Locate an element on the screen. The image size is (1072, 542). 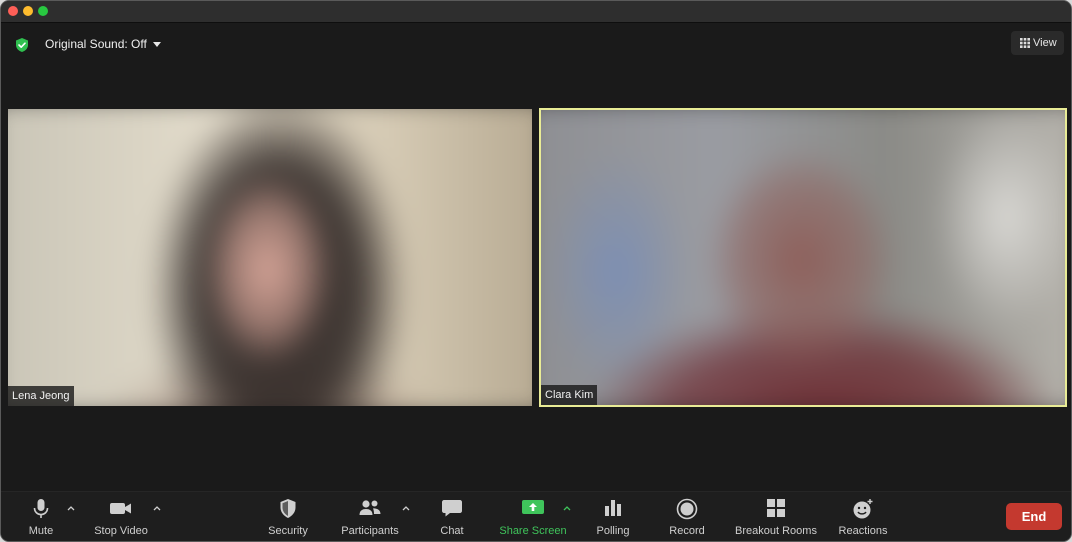
participant-name-tag: Lena Jeong is located at coordinates (41, 396).